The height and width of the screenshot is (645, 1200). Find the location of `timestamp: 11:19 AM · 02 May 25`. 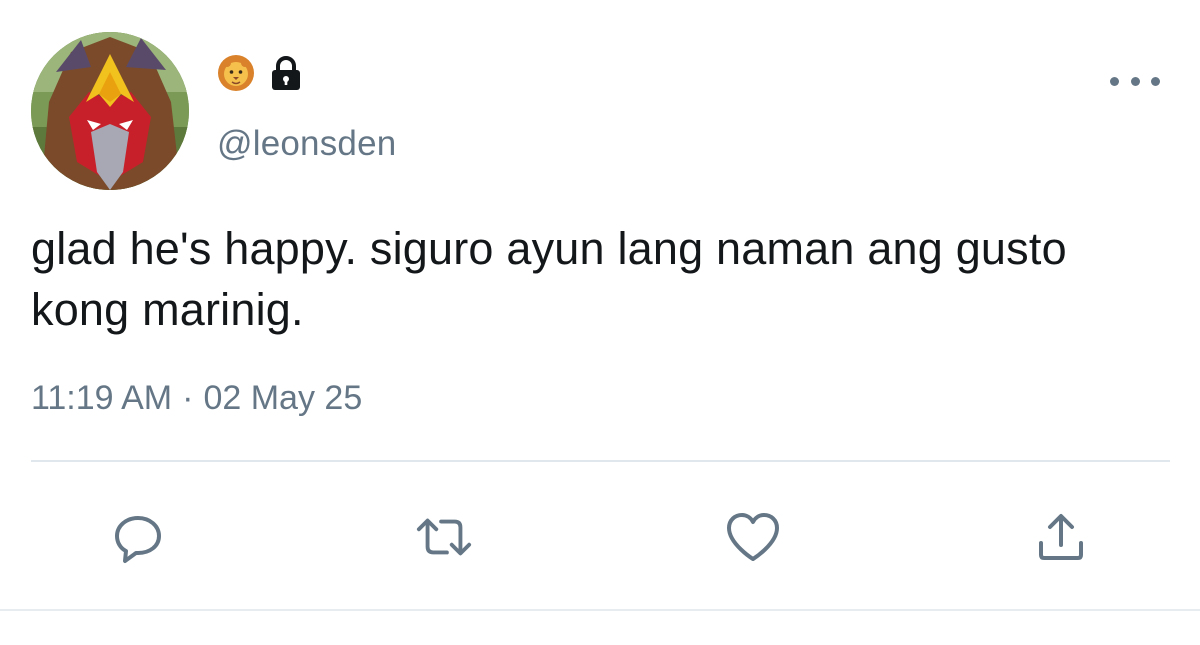

timestamp: 11:19 AM · 02 May 25 is located at coordinates (196, 398).